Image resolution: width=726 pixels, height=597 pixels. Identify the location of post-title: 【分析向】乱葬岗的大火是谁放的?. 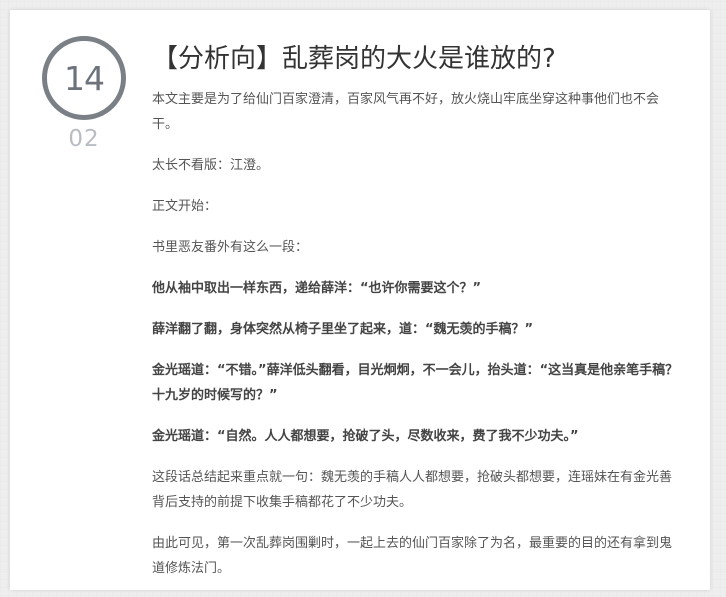
(417, 59).